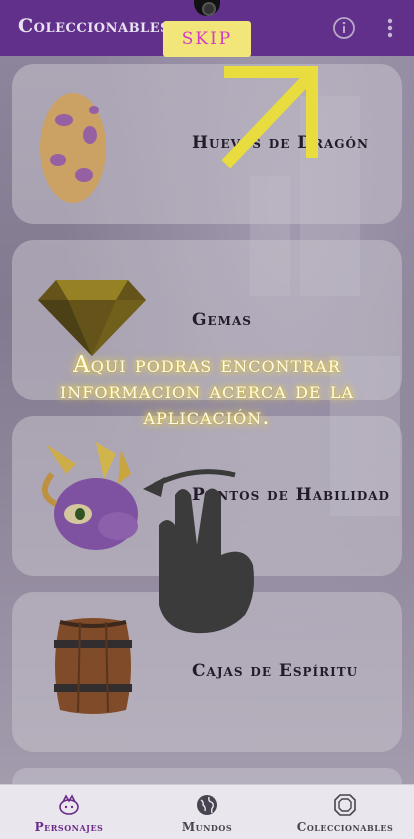  Describe the element at coordinates (207, 39) in the screenshot. I see `skip-button: SKIP` at that location.